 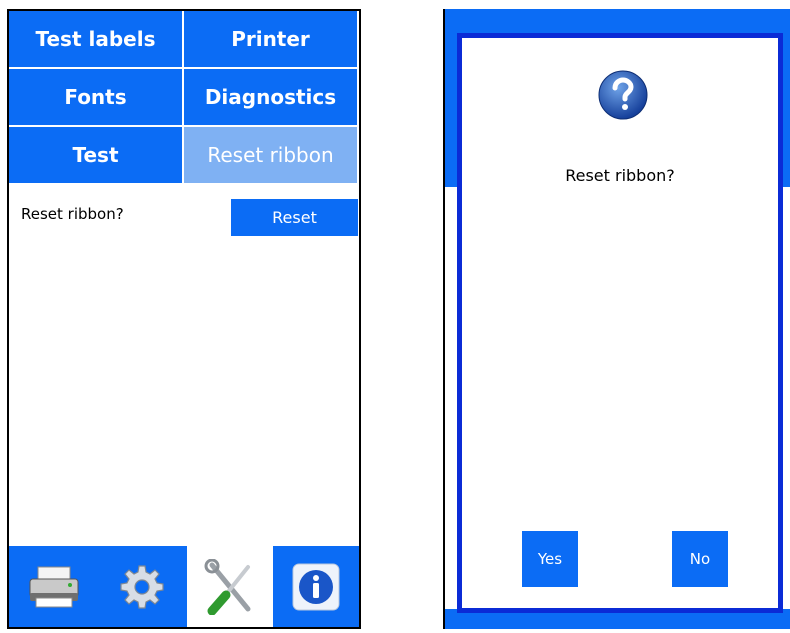 I want to click on question-icon, so click(x=623, y=95).